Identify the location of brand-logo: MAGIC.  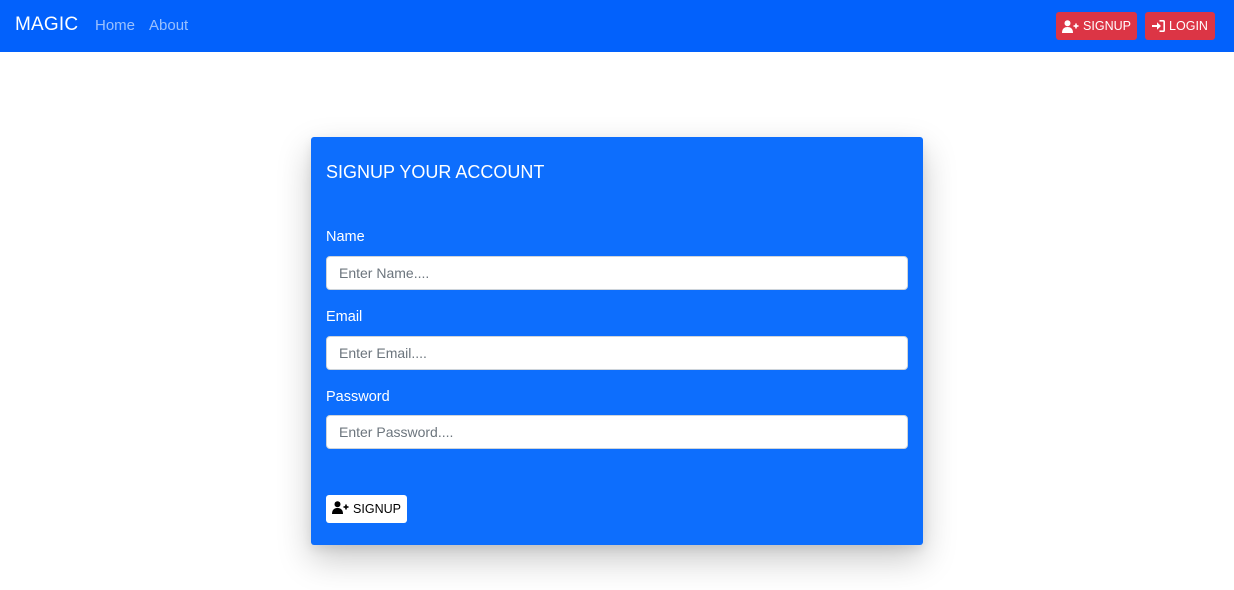
(46, 25).